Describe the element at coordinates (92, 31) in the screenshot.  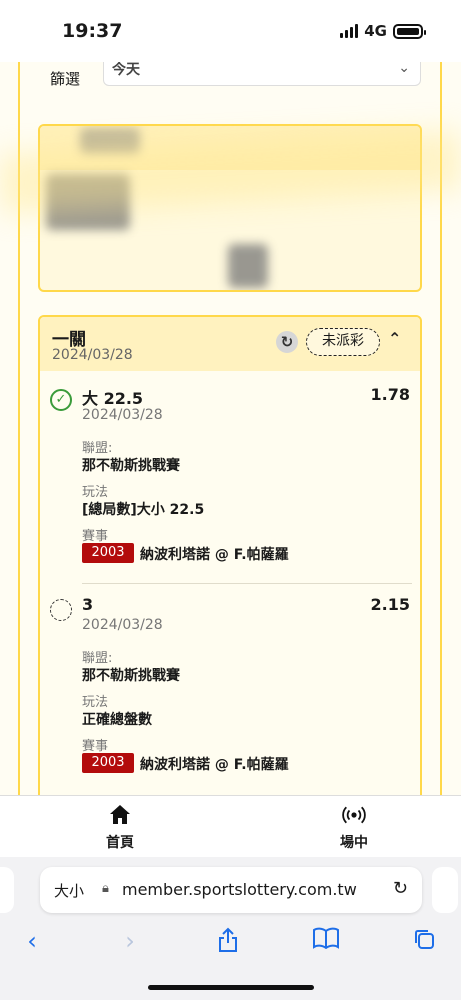
I see `clock: 19:37` at that location.